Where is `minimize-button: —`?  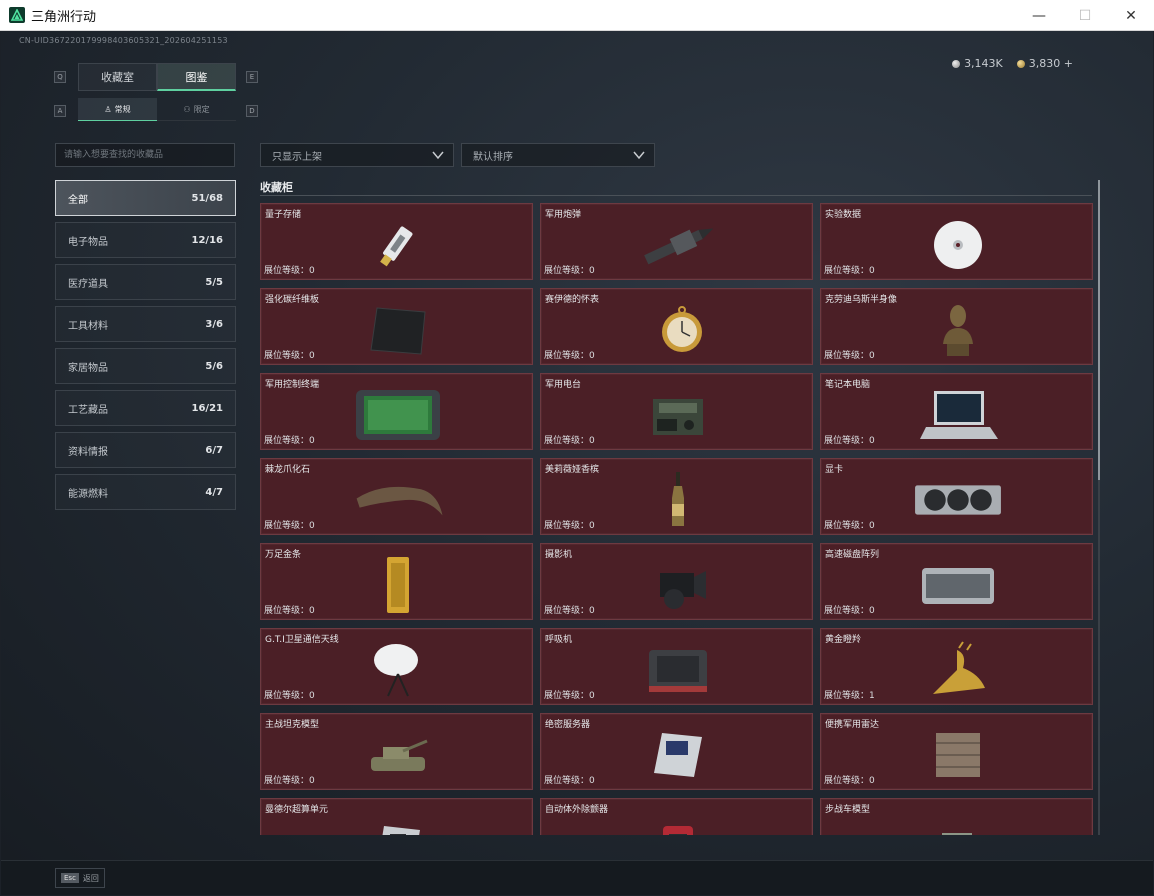
minimize-button: — is located at coordinates (1039, 15).